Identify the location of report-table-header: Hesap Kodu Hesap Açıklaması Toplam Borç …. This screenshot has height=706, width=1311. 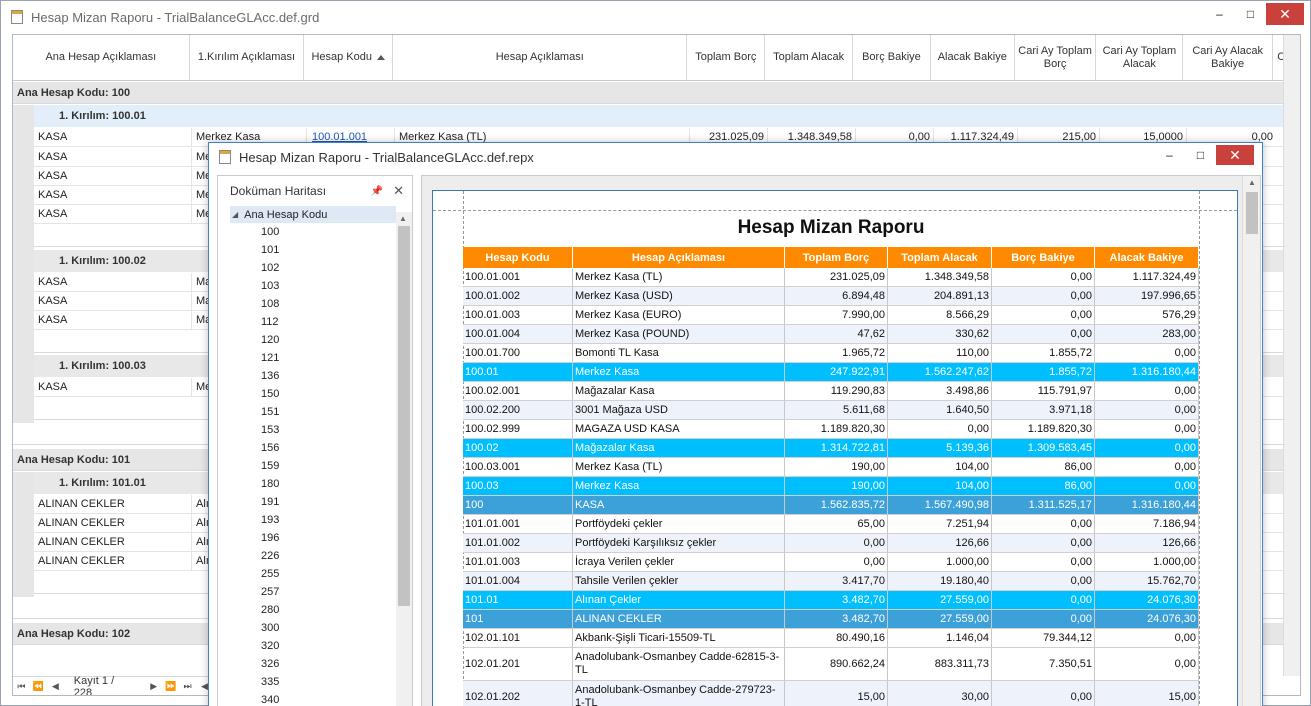
(831, 257).